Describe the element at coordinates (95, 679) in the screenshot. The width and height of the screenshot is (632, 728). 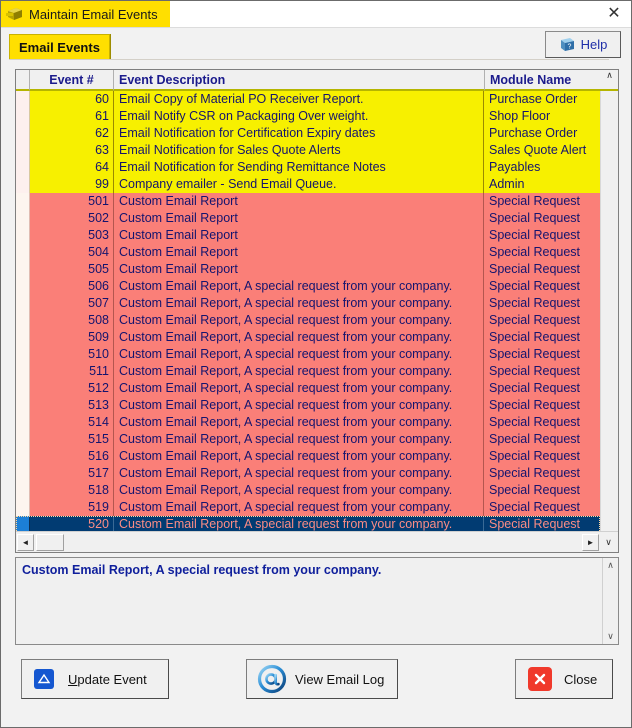
I see `update-event-button: Update Event` at that location.